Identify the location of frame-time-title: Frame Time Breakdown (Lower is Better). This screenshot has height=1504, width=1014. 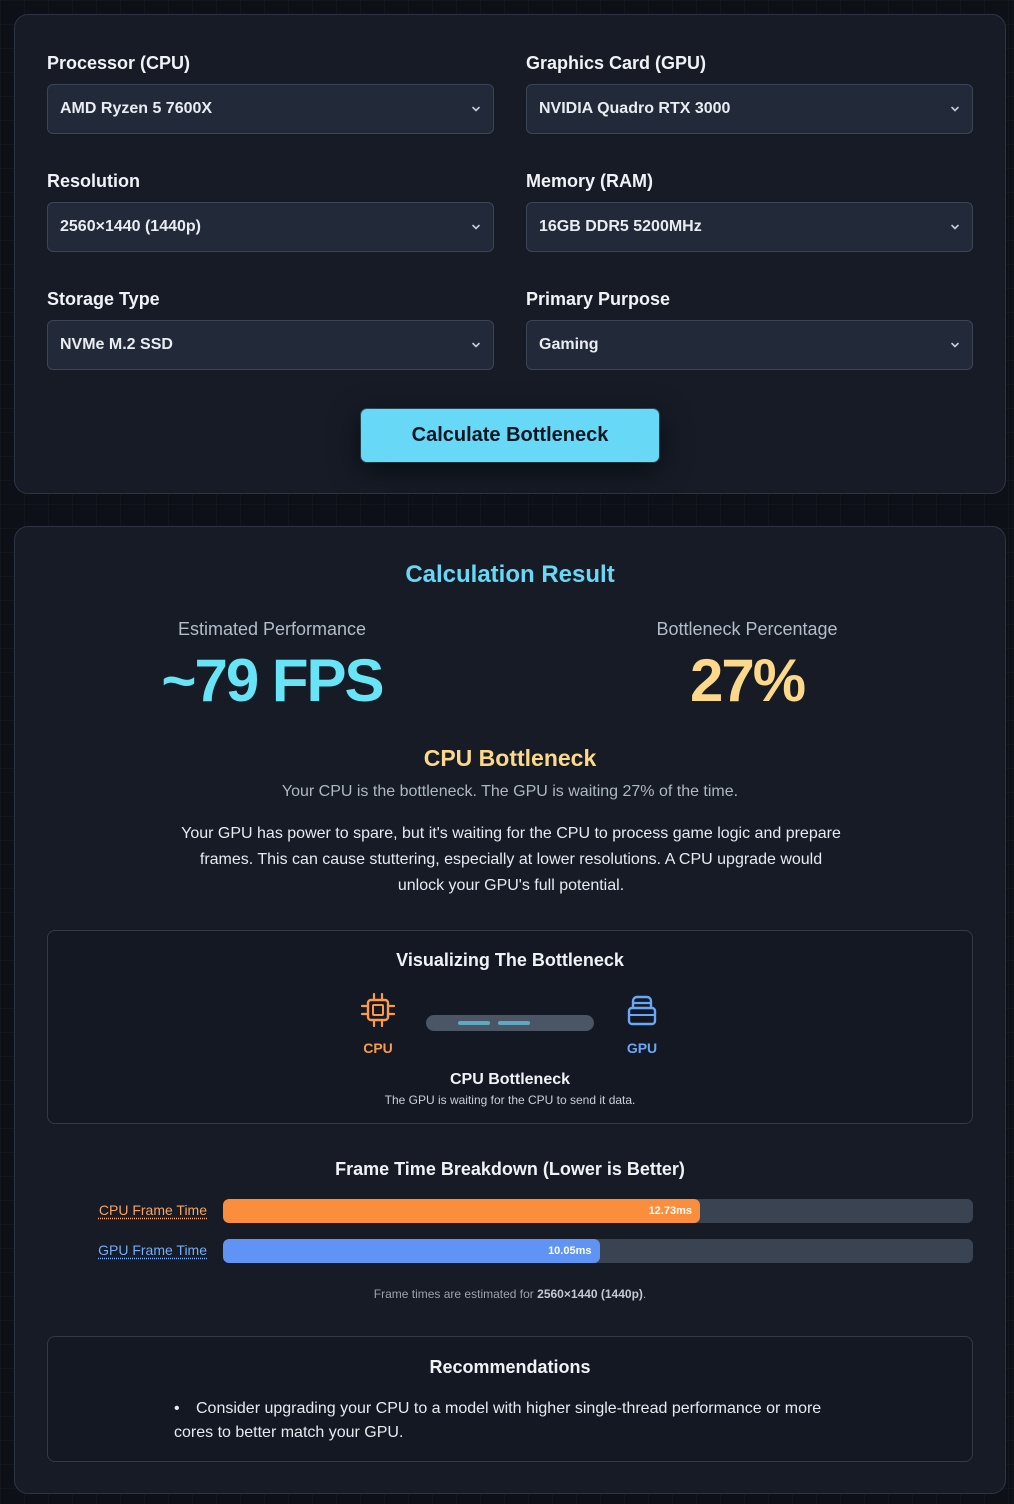
(510, 1169).